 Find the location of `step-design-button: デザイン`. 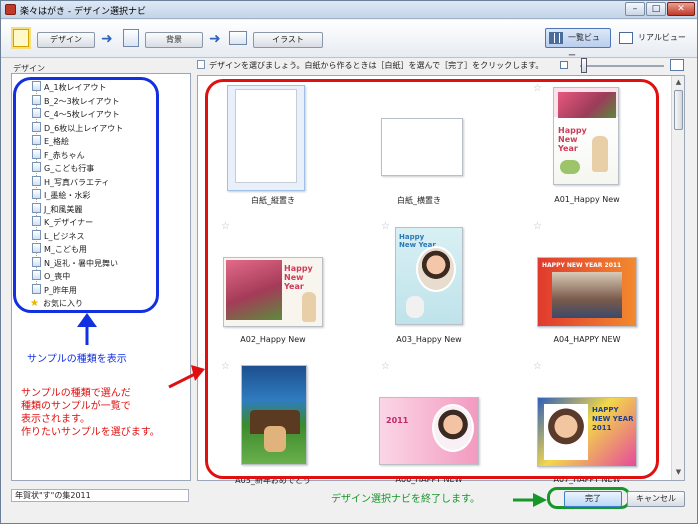

step-design-button: デザイン is located at coordinates (66, 40).